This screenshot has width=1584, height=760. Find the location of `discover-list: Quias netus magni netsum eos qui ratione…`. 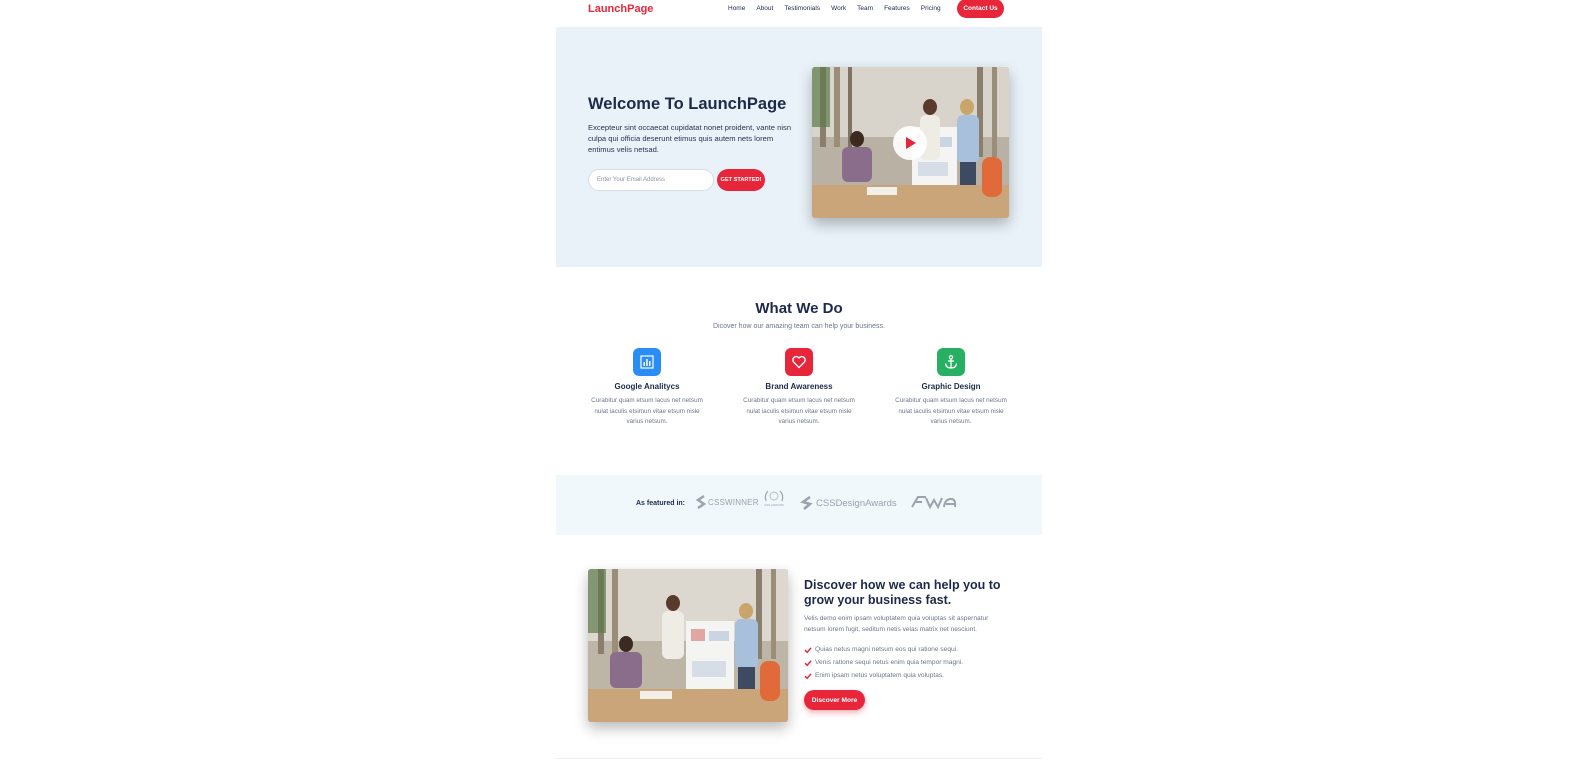

discover-list: Quias netus magni netsum eos qui ratione… is located at coordinates (883, 662).